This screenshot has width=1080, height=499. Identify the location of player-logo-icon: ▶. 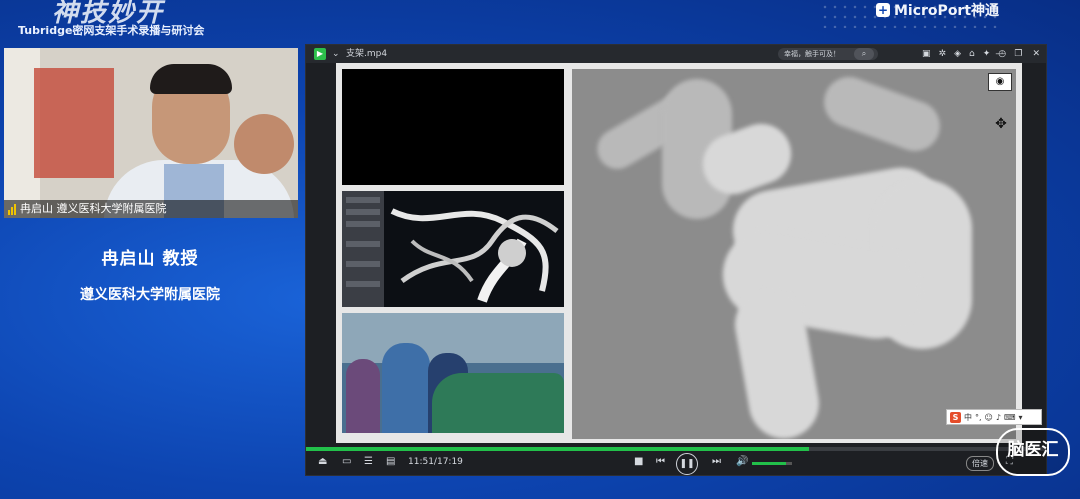
(320, 54).